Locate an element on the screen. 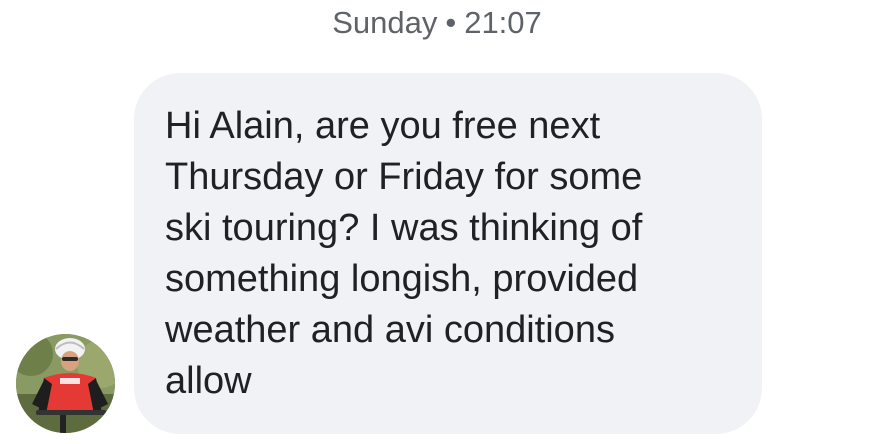  message-timestamp: Sunday • 21:07 is located at coordinates (437, 23).